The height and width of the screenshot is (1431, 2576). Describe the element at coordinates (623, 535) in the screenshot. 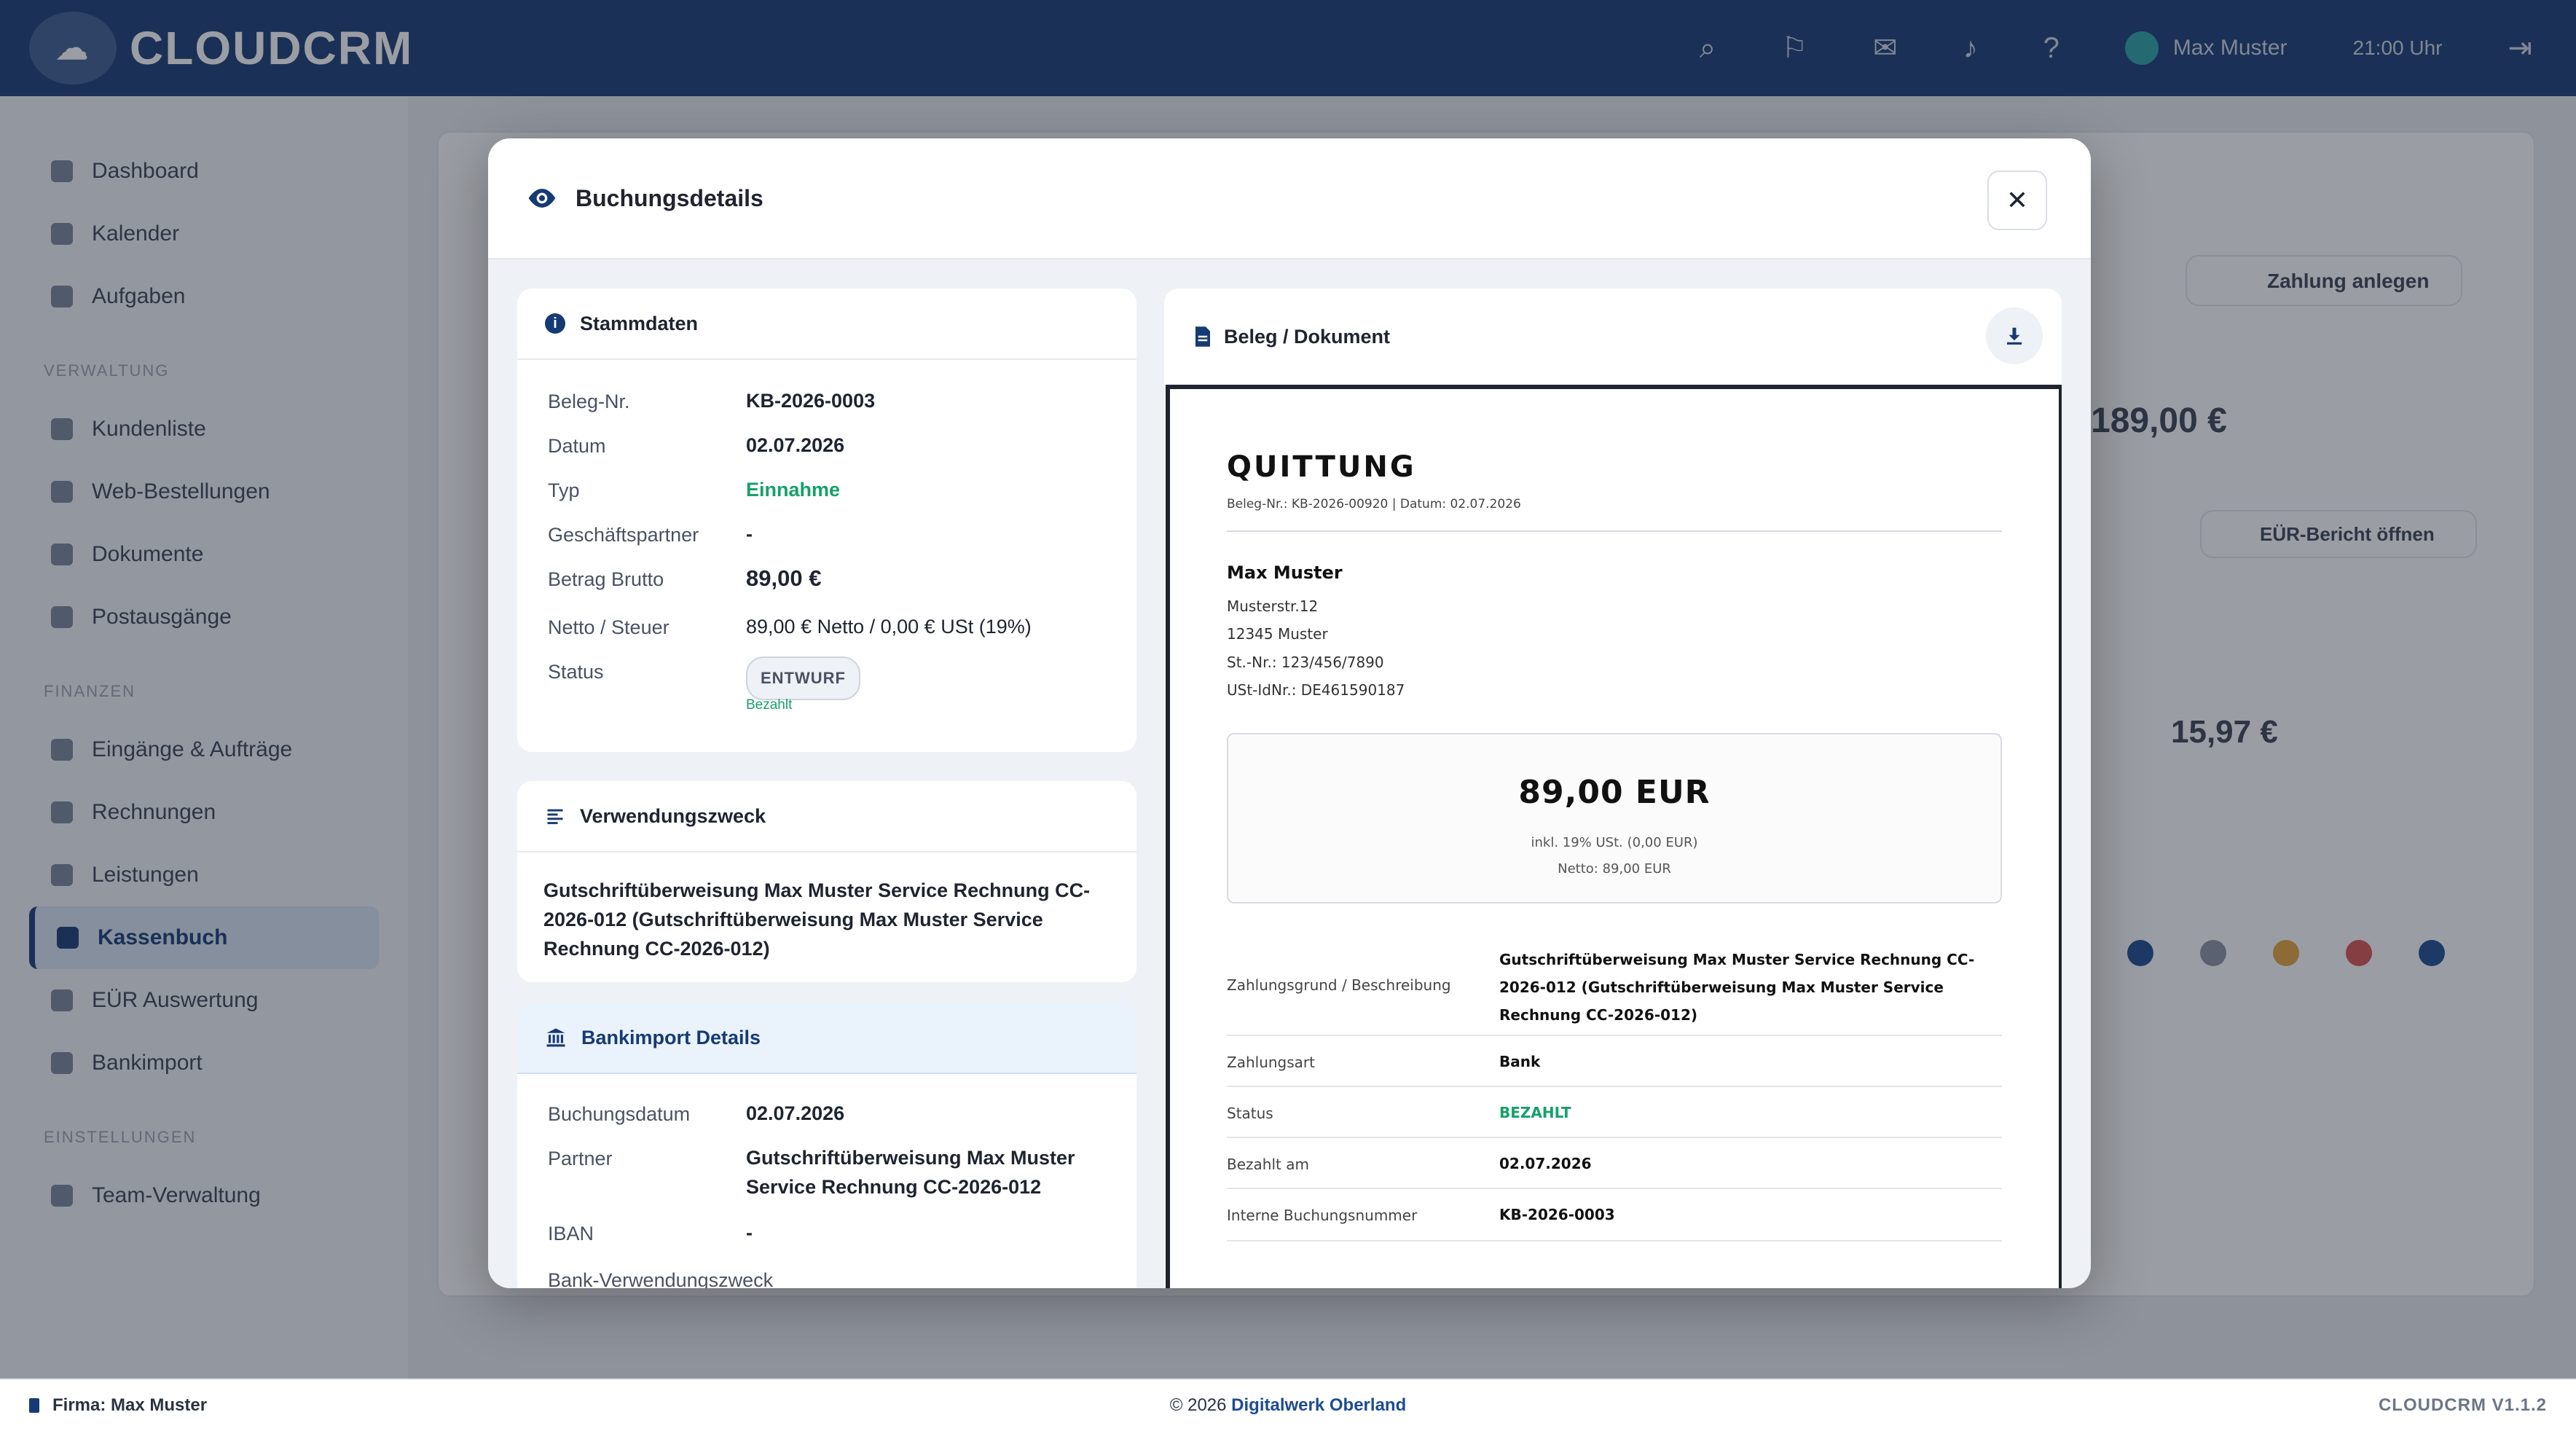

I see `field-label: Geschäftspartner` at that location.